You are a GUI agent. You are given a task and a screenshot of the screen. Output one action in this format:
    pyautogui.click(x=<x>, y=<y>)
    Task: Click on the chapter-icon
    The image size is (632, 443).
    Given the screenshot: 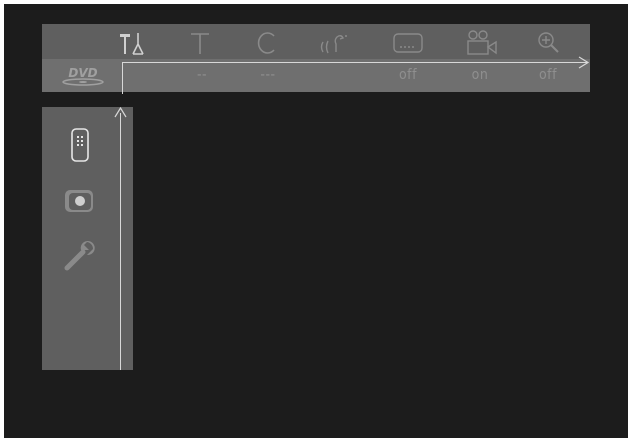 What is the action you would take?
    pyautogui.click(x=267, y=43)
    